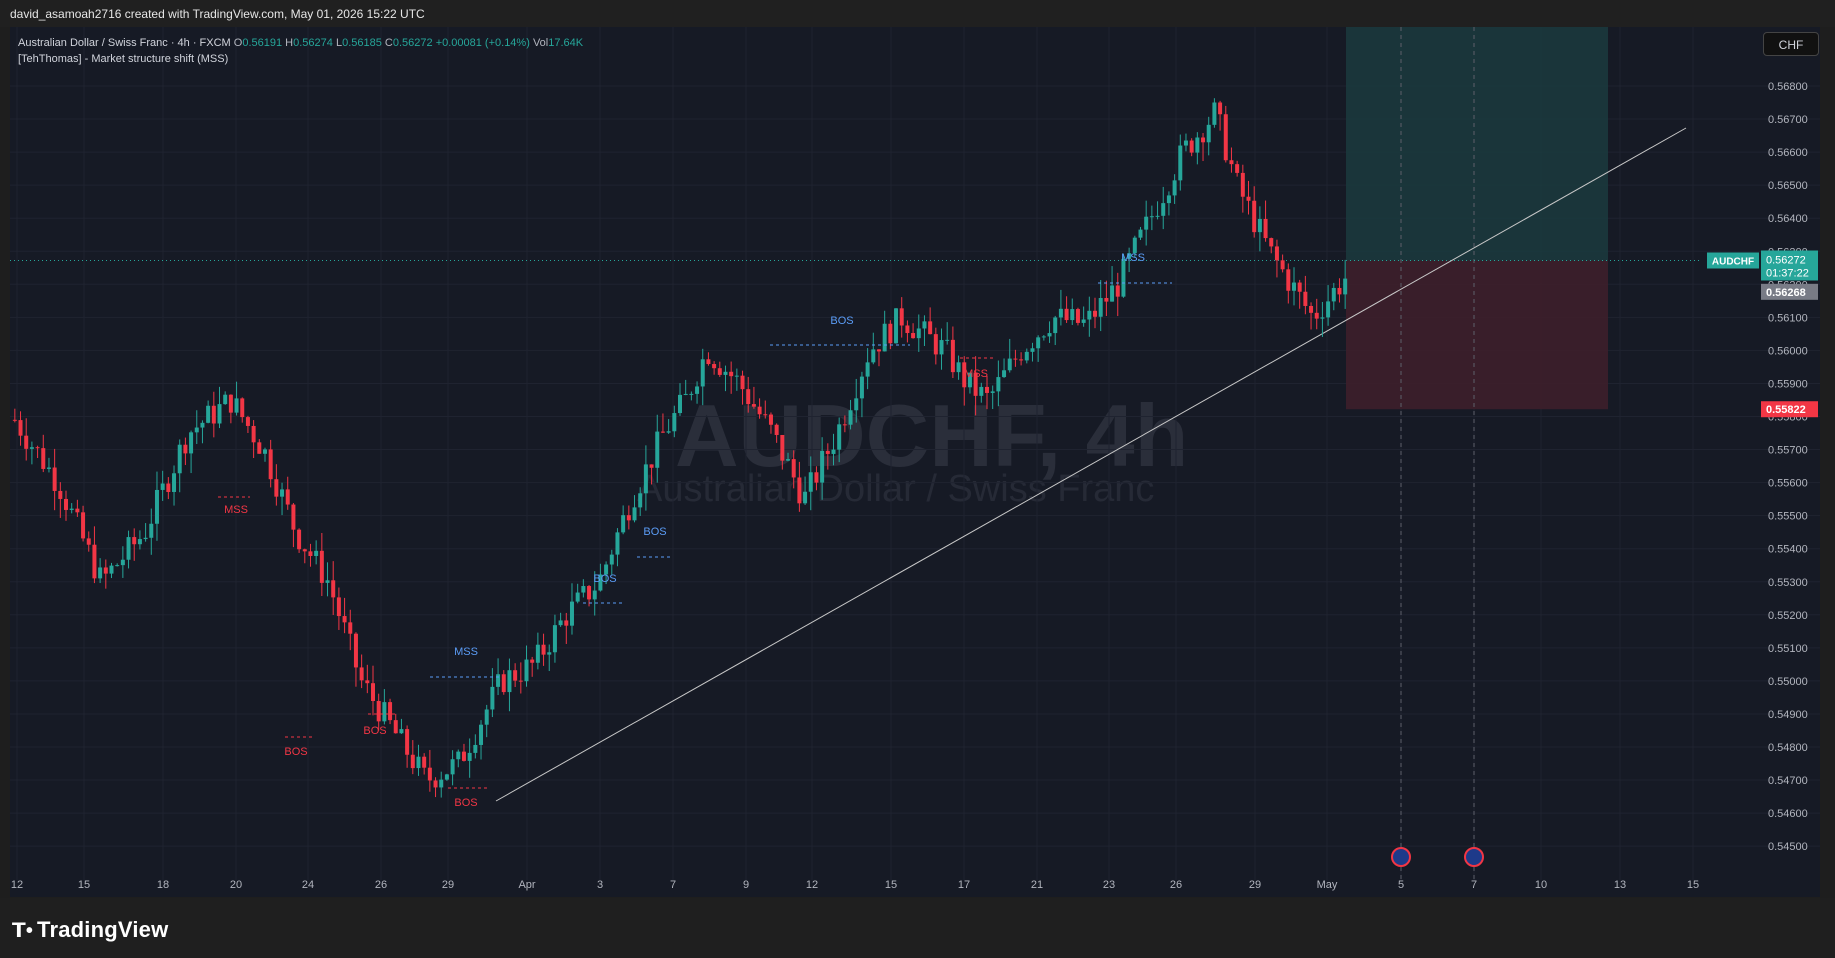  Describe the element at coordinates (1788, 517) in the screenshot. I see `price-tick-label: 0.55500` at that location.